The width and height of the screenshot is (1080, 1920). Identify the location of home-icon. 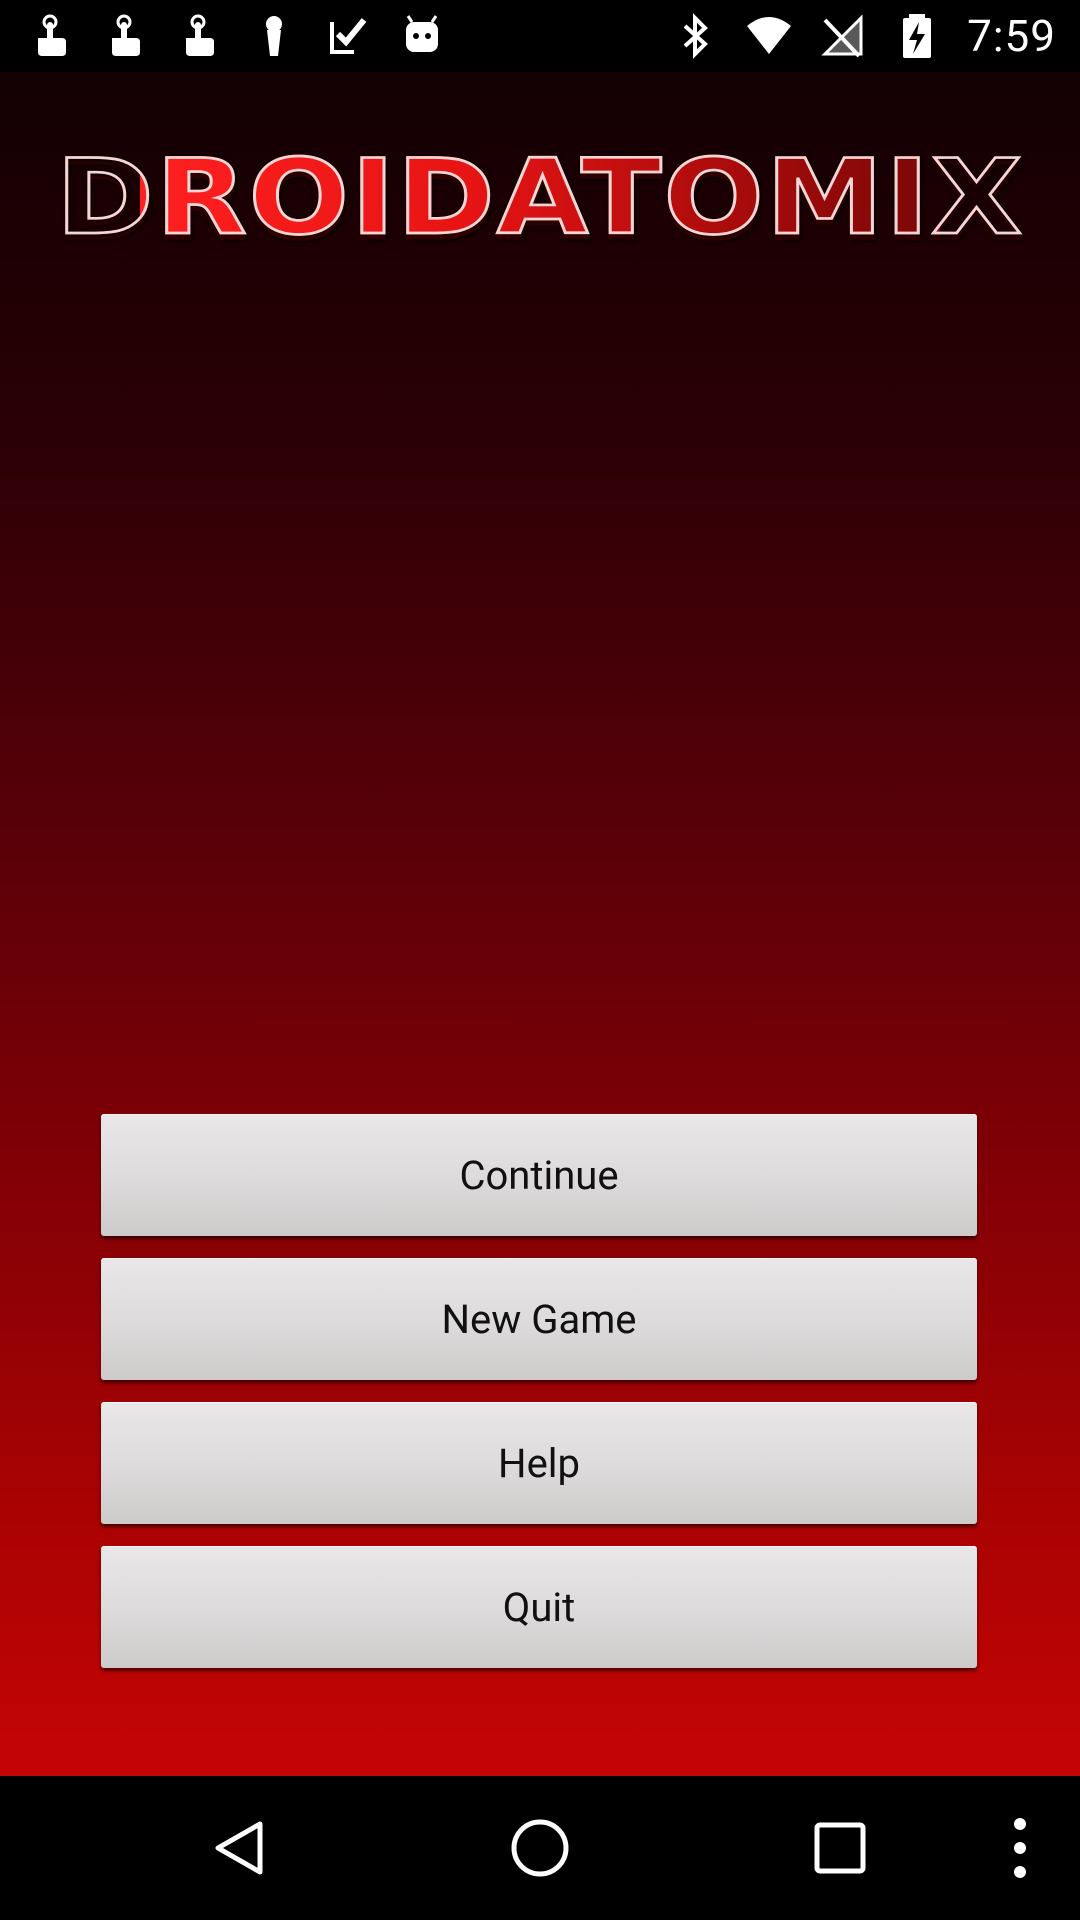
(540, 1848).